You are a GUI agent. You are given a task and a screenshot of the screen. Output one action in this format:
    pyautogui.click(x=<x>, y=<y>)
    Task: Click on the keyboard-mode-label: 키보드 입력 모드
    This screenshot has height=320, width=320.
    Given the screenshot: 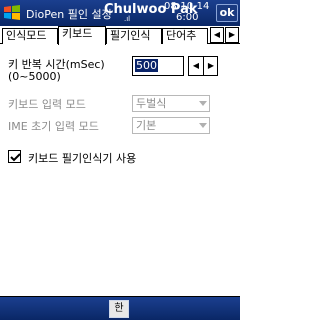 What is the action you would take?
    pyautogui.click(x=47, y=104)
    